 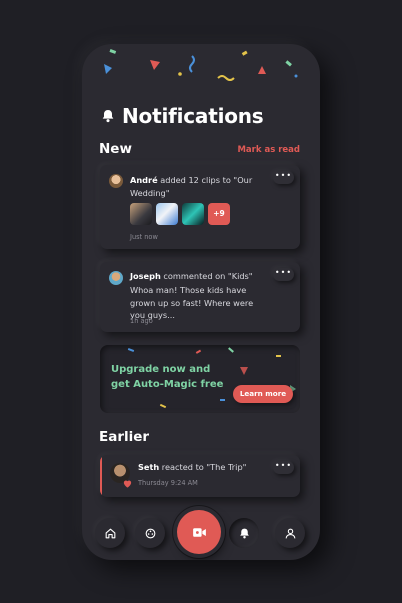 What do you see at coordinates (219, 214) in the screenshot?
I see `more-clips-badge: +9` at bounding box center [219, 214].